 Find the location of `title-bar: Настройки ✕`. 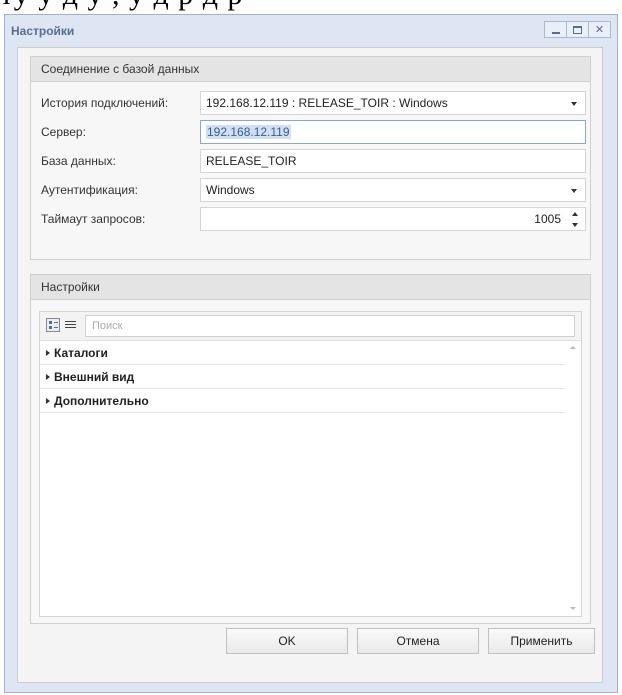

title-bar: Настройки ✕ is located at coordinates (311, 30).